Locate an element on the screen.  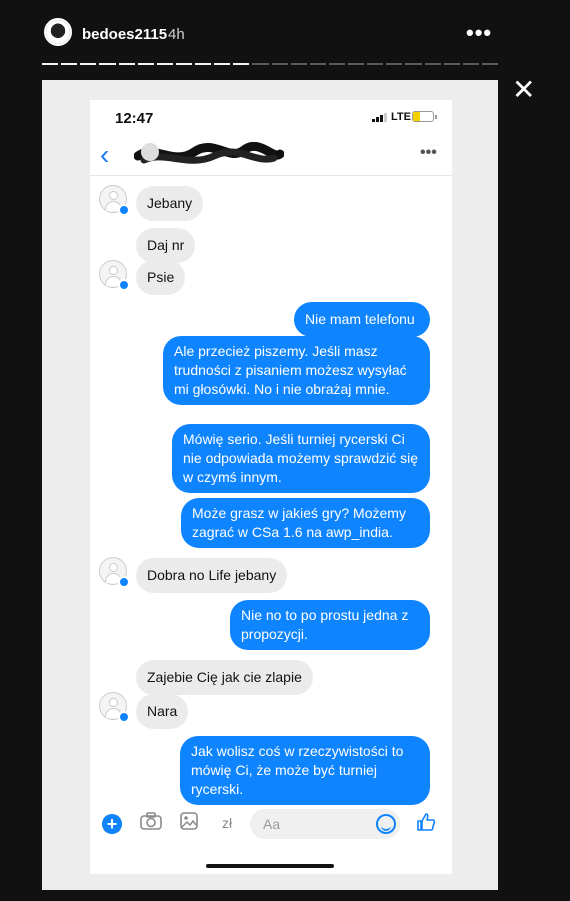
redacted-contact-name is located at coordinates (209, 153).